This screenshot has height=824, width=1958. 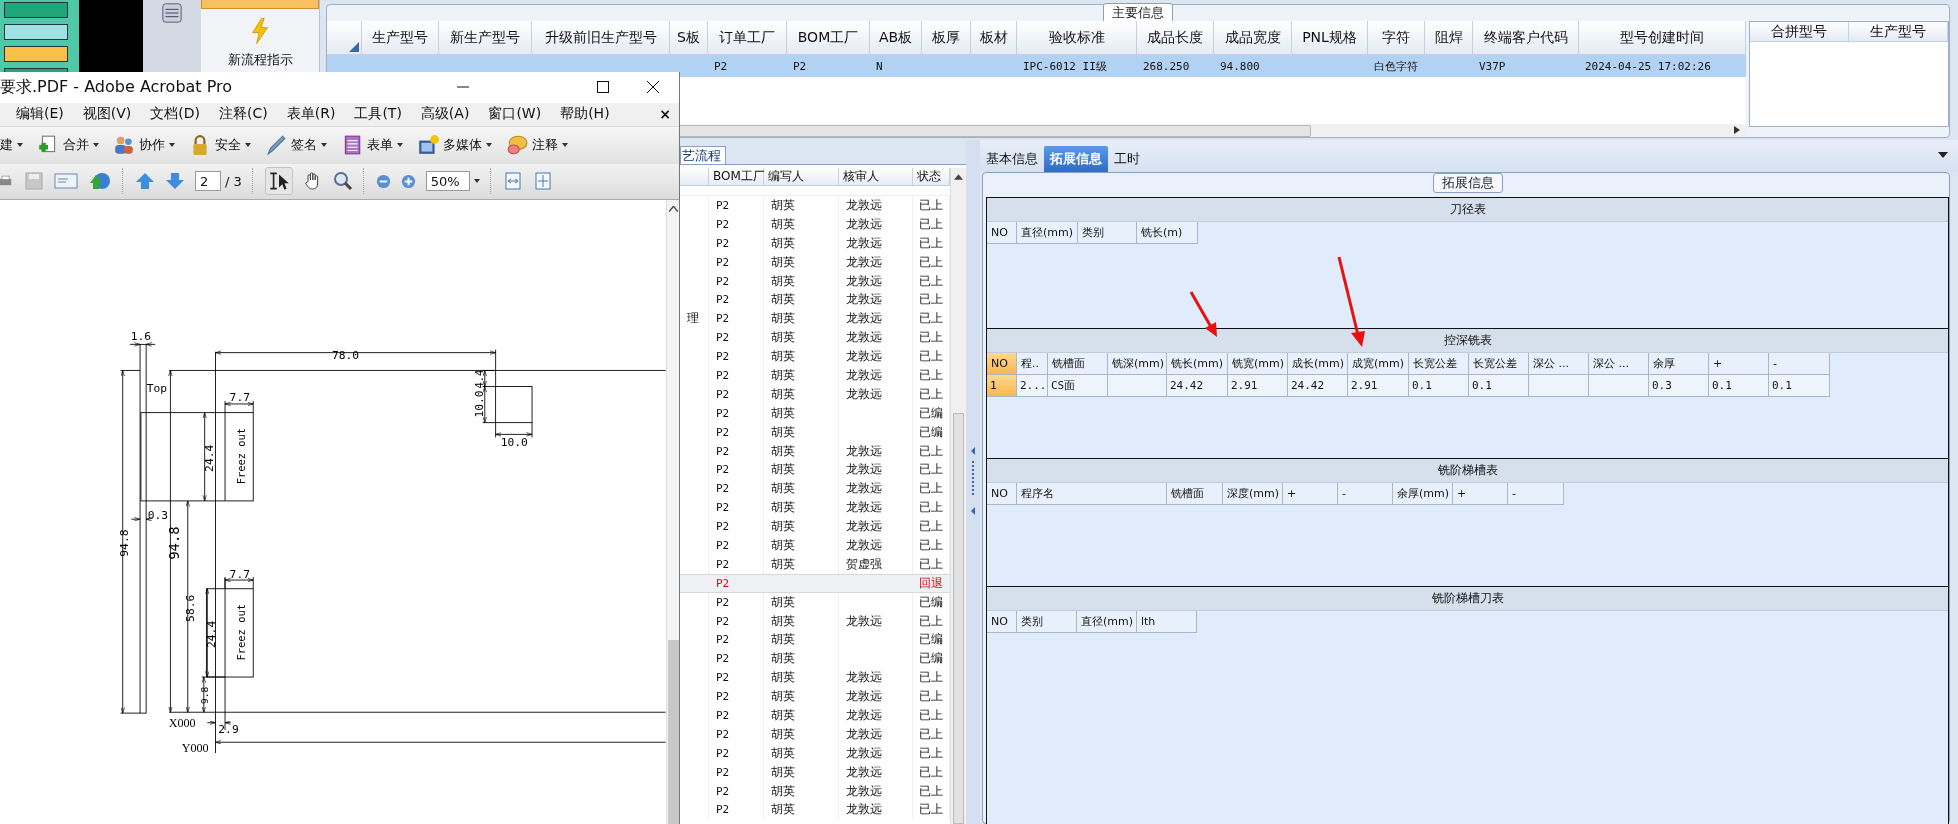 I want to click on column-header: 余厚, so click(x=1679, y=364).